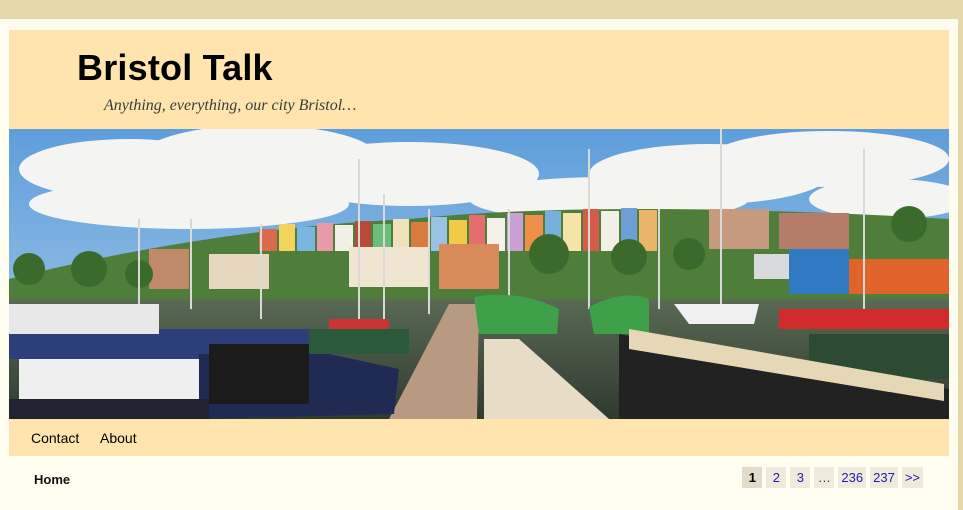 The width and height of the screenshot is (963, 510). Describe the element at coordinates (118, 438) in the screenshot. I see `nav-link-about: About` at that location.